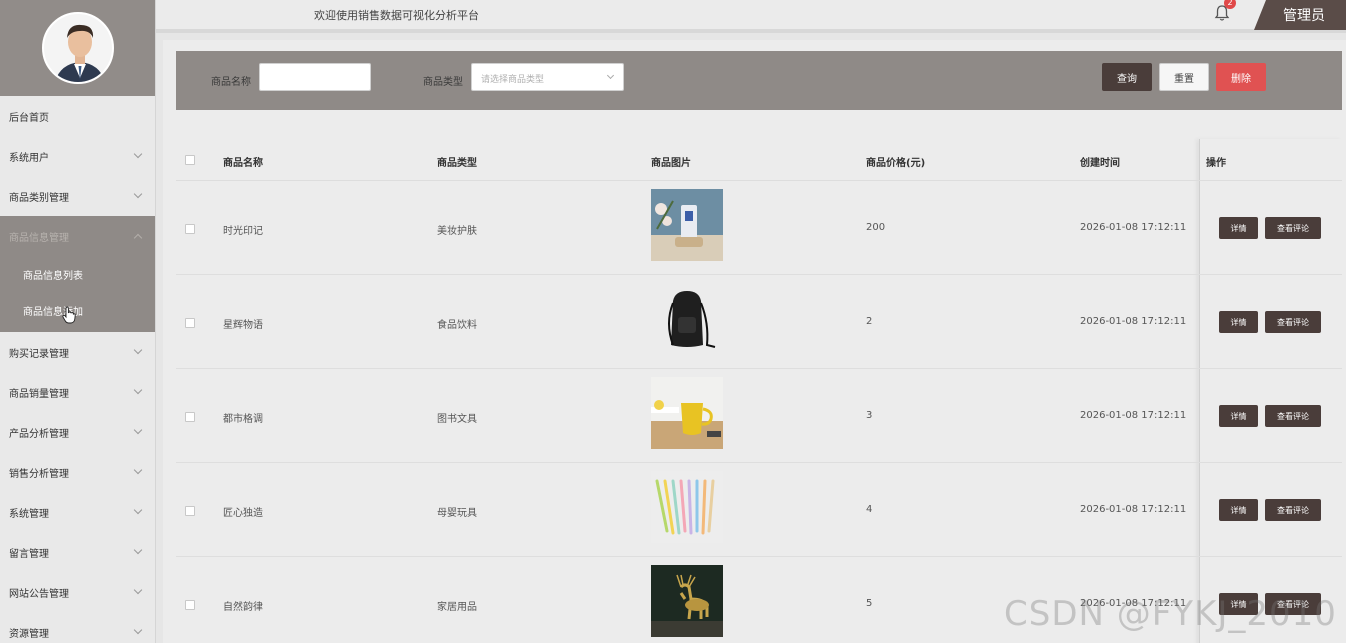  What do you see at coordinates (457, 513) in the screenshot?
I see `product-type: 母婴玩具` at bounding box center [457, 513].